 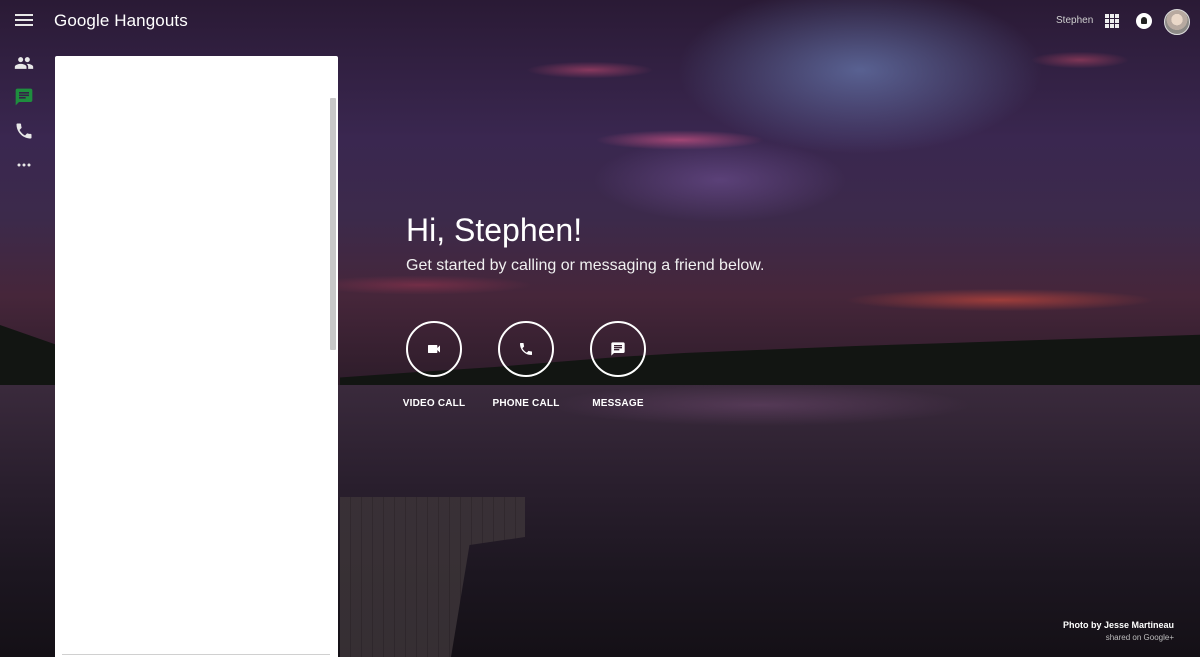 I want to click on videocam-icon, so click(x=434, y=349).